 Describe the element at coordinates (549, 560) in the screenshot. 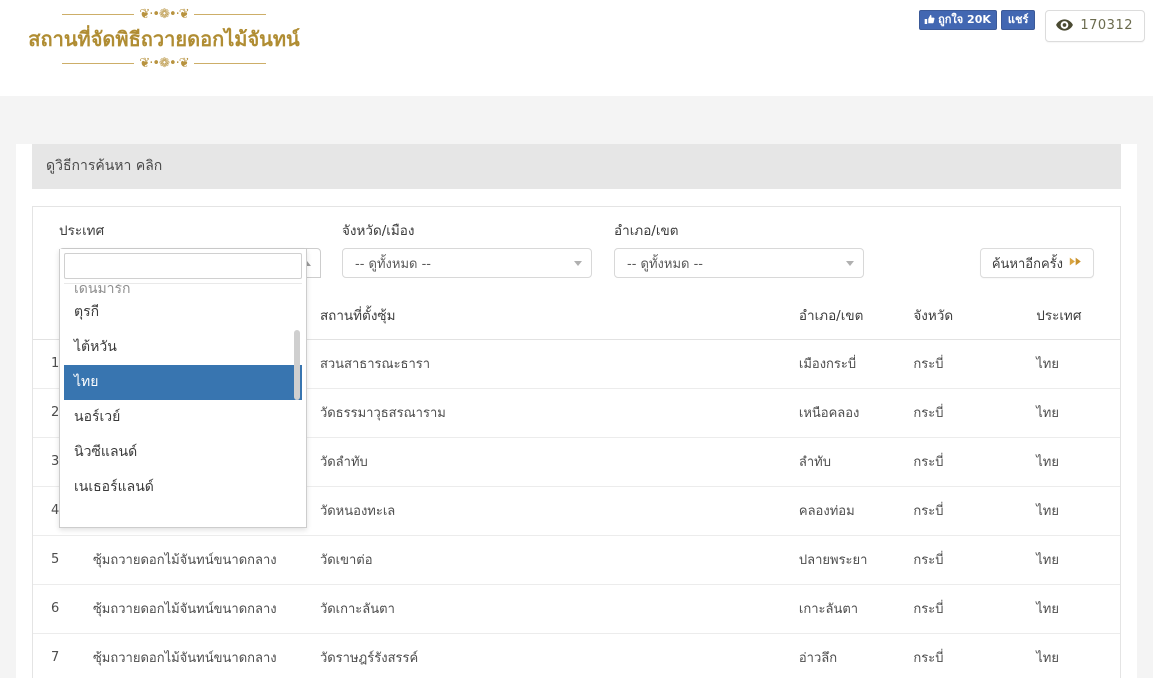

I see `cell-place: วัดเขาต่อ` at that location.